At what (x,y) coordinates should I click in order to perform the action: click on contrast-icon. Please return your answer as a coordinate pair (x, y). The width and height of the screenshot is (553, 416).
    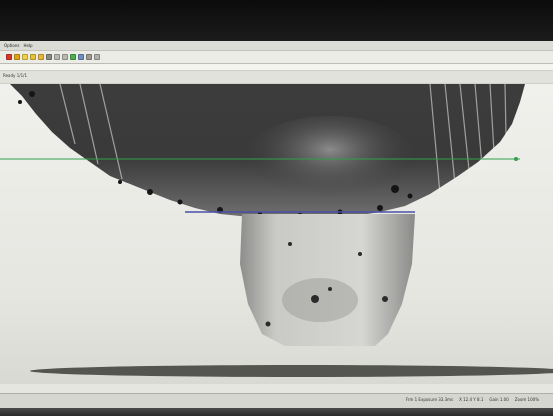
    Looking at the image, I should click on (41, 57).